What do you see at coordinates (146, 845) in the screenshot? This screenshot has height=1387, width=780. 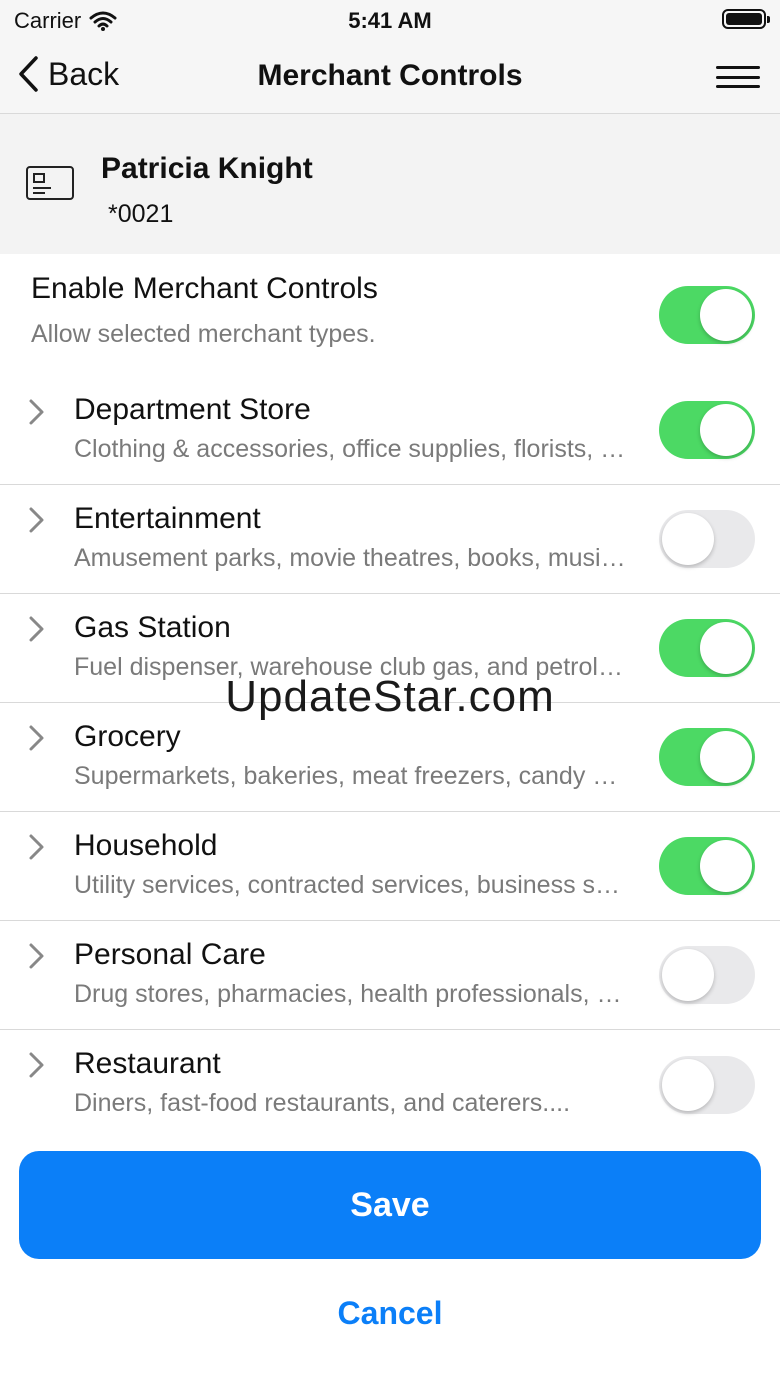 I see `category-title: Household` at bounding box center [146, 845].